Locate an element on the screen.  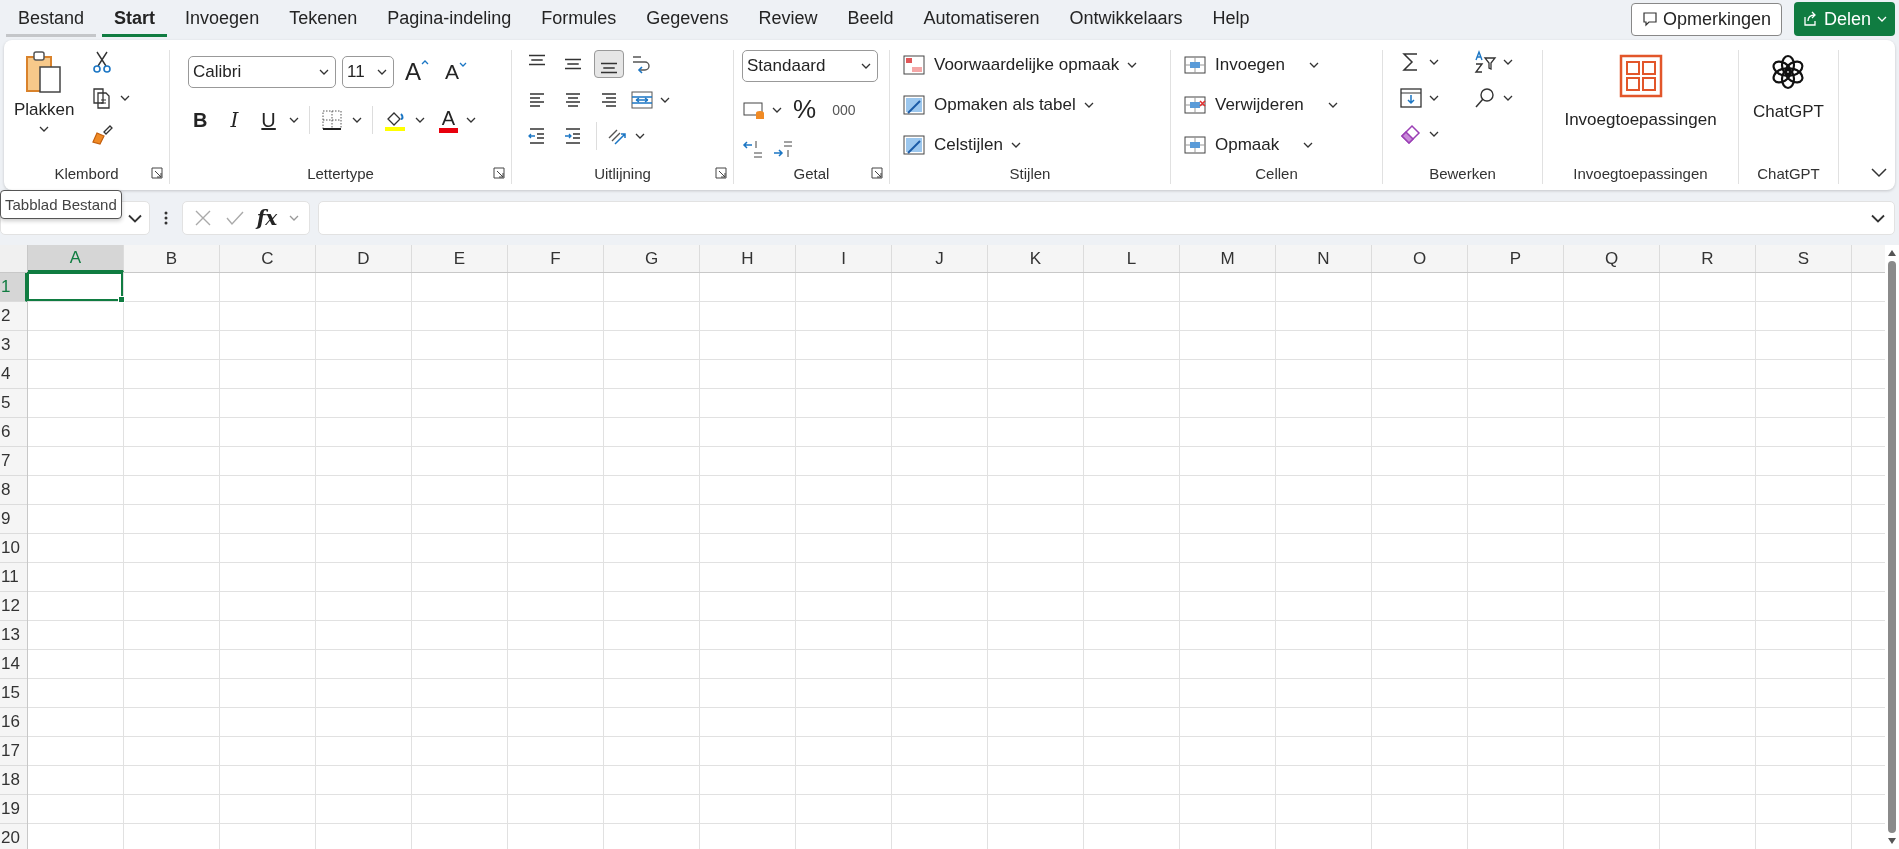
group-label: Getal is located at coordinates (811, 173).